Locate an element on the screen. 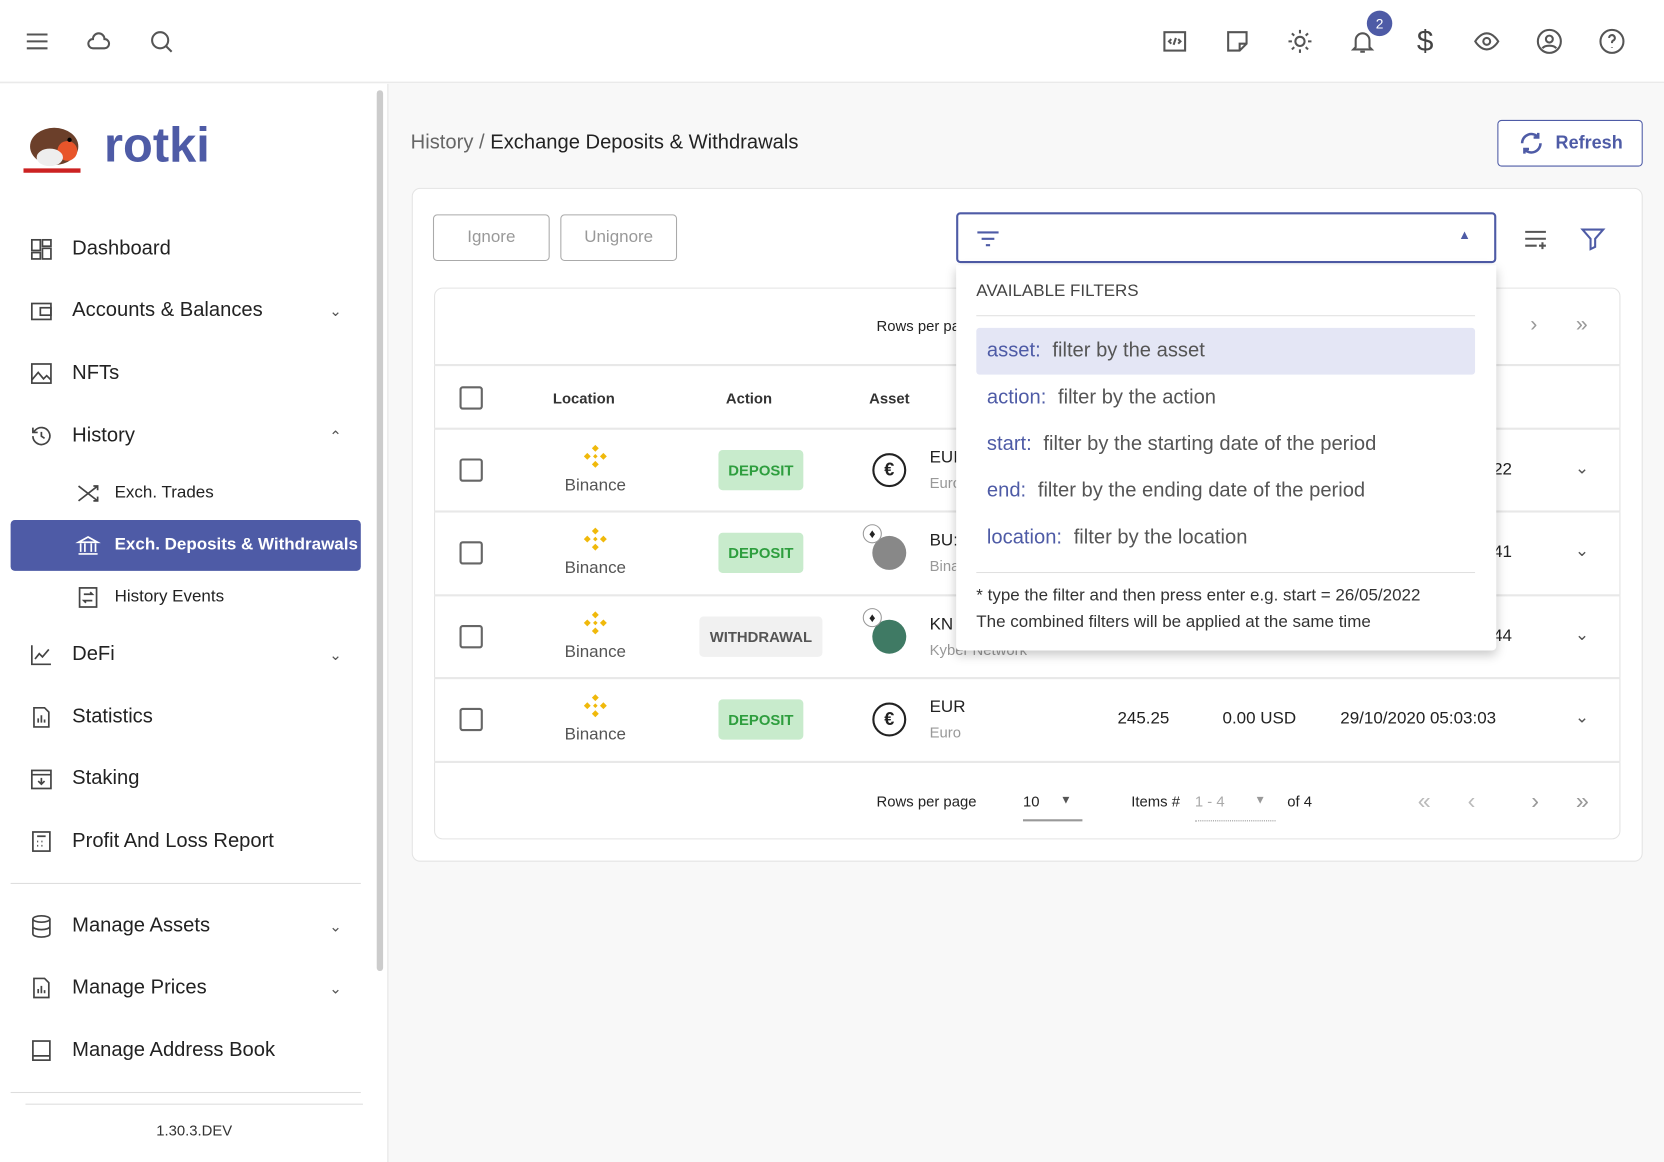  filter-funnel-icon is located at coordinates (1593, 239).